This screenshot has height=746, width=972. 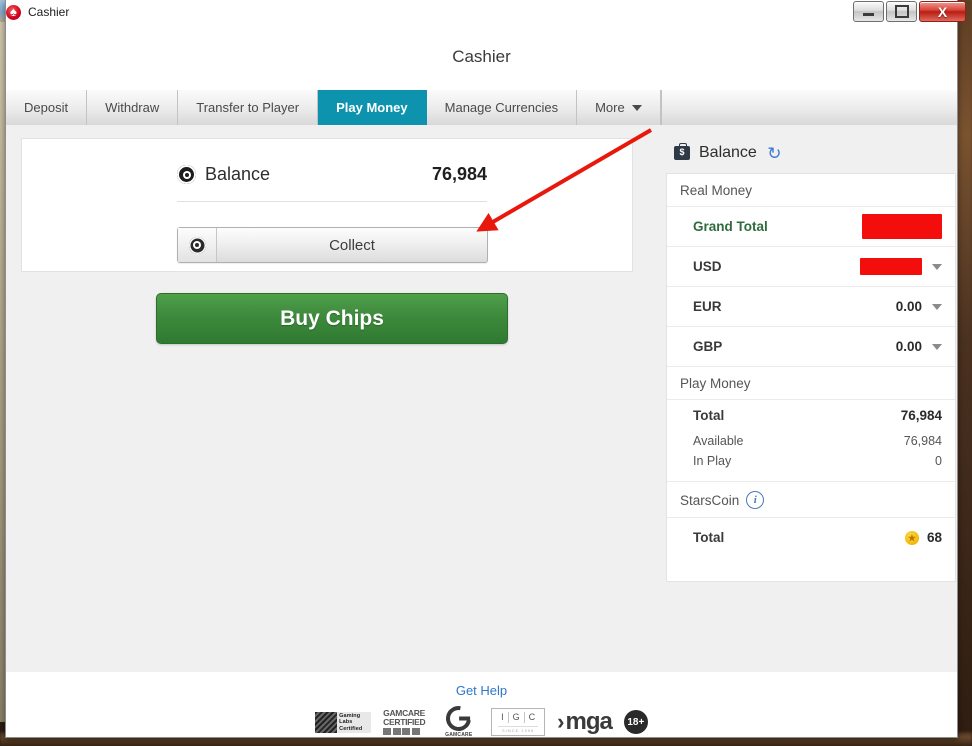 What do you see at coordinates (811, 306) in the screenshot?
I see `balance-row-eur: EUR 0.00` at bounding box center [811, 306].